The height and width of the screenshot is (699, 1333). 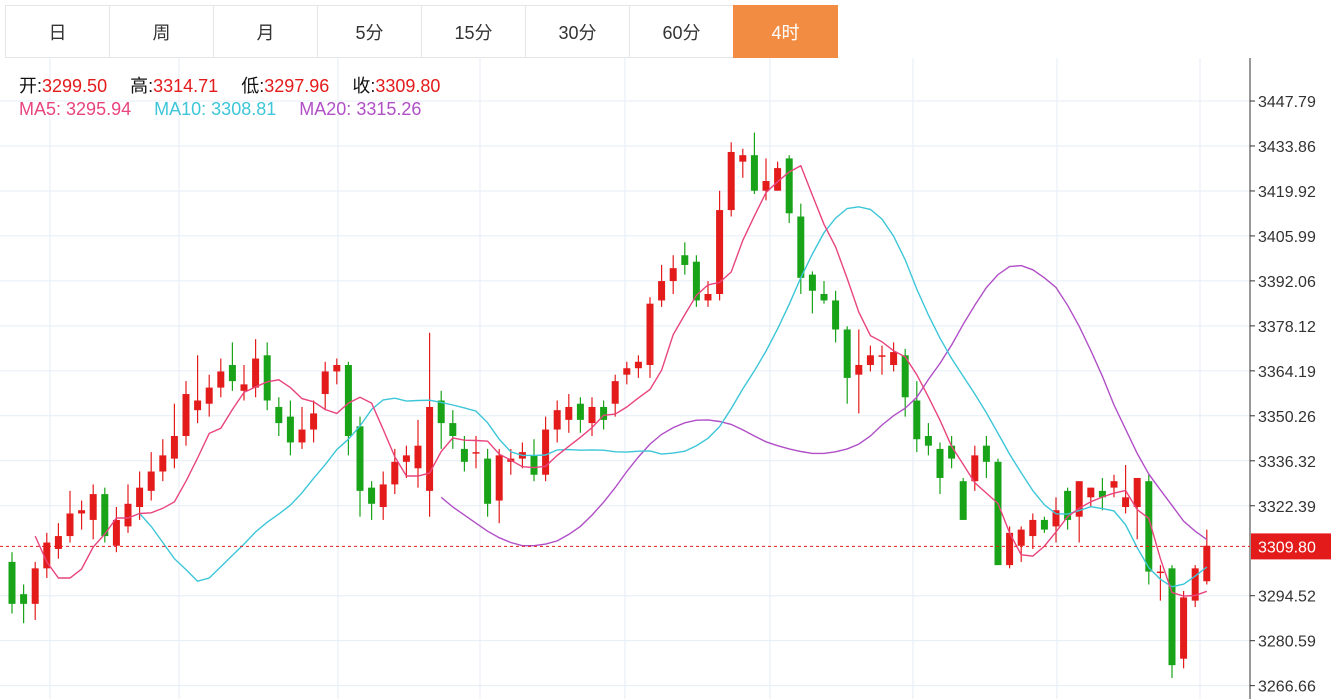 I want to click on ma10-readout: MA10: 3308.81, so click(x=215, y=109).